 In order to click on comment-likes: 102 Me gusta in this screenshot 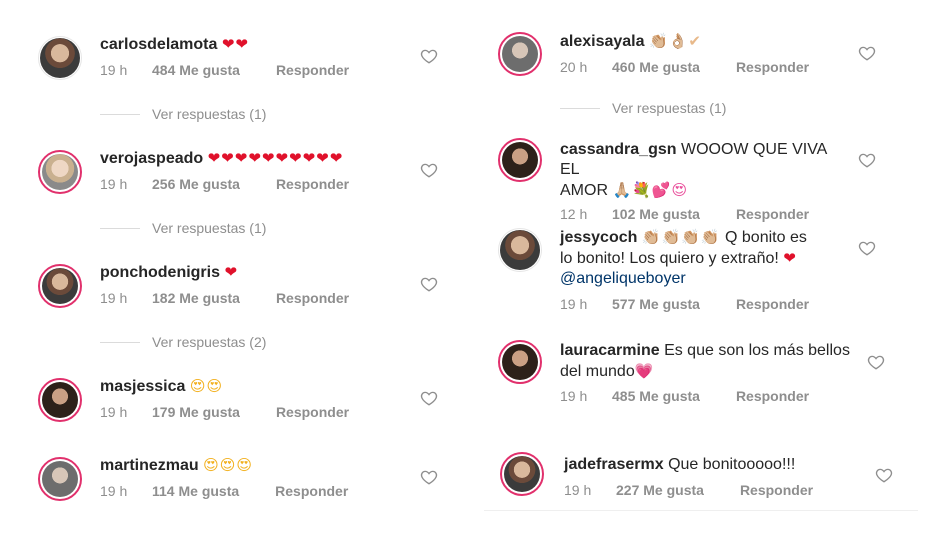, I will do `click(656, 214)`.